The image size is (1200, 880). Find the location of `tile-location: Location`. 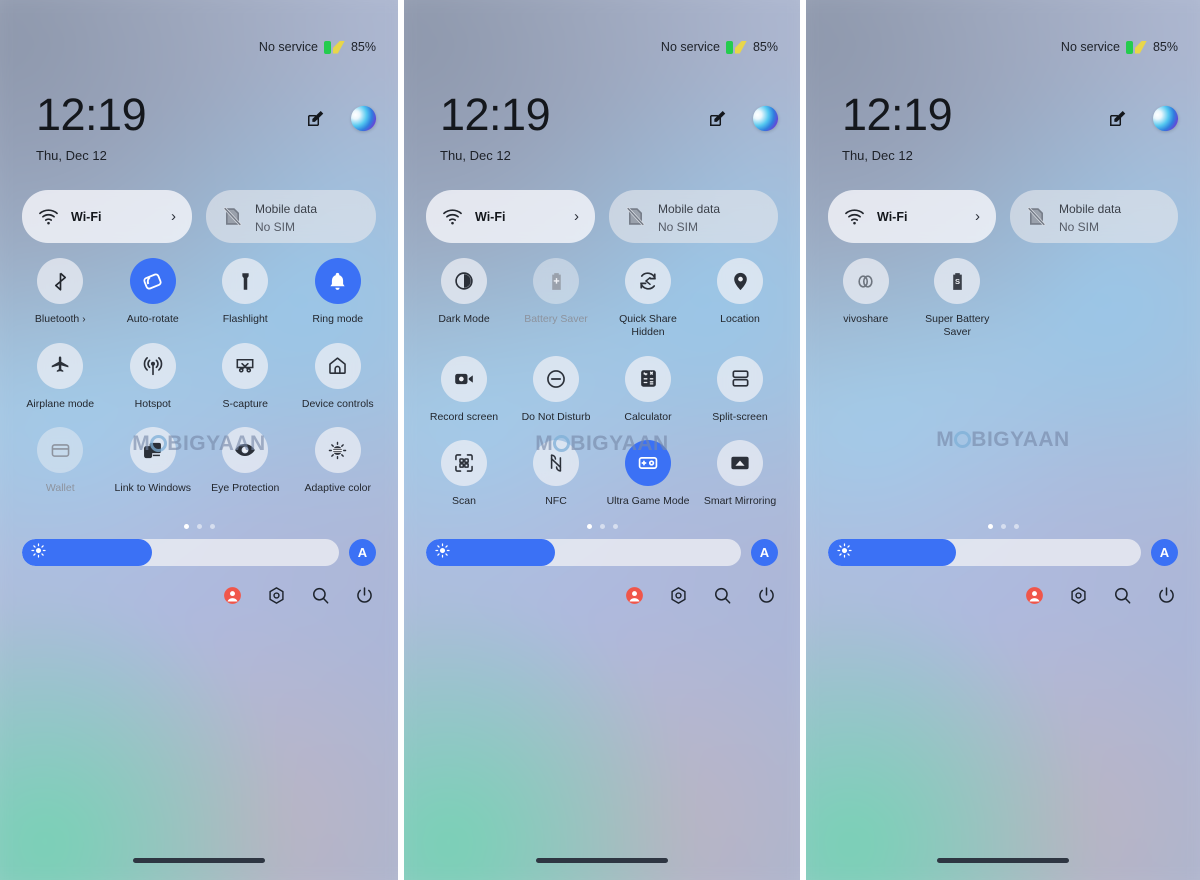

tile-location: Location is located at coordinates (740, 299).